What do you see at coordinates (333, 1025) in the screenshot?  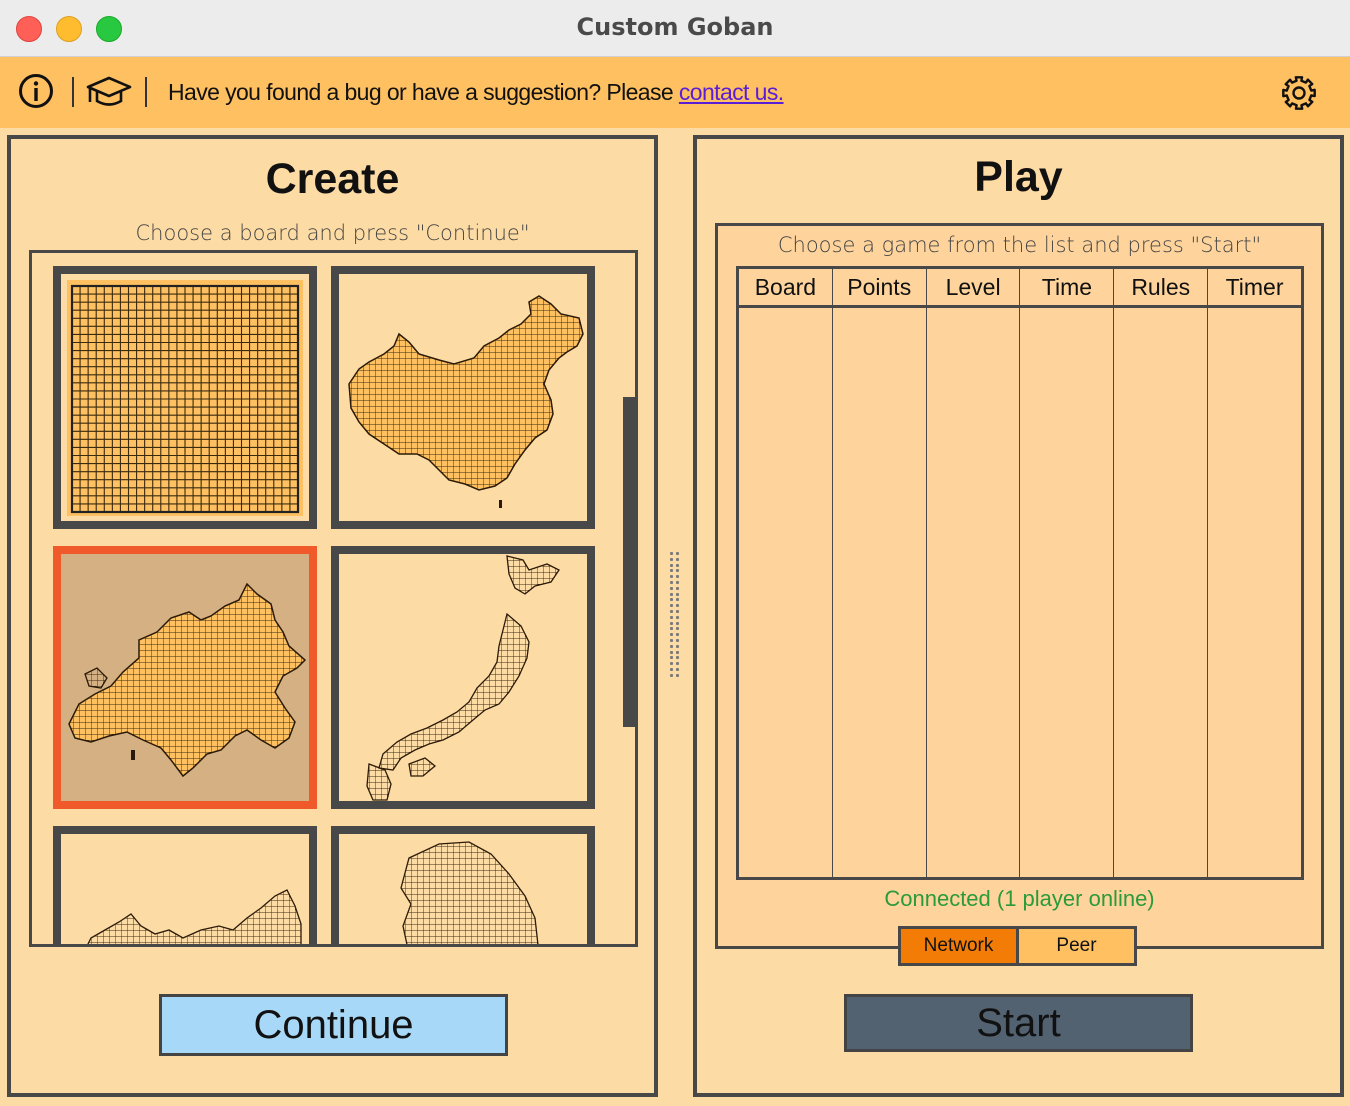 I see `continue-button: Continue` at bounding box center [333, 1025].